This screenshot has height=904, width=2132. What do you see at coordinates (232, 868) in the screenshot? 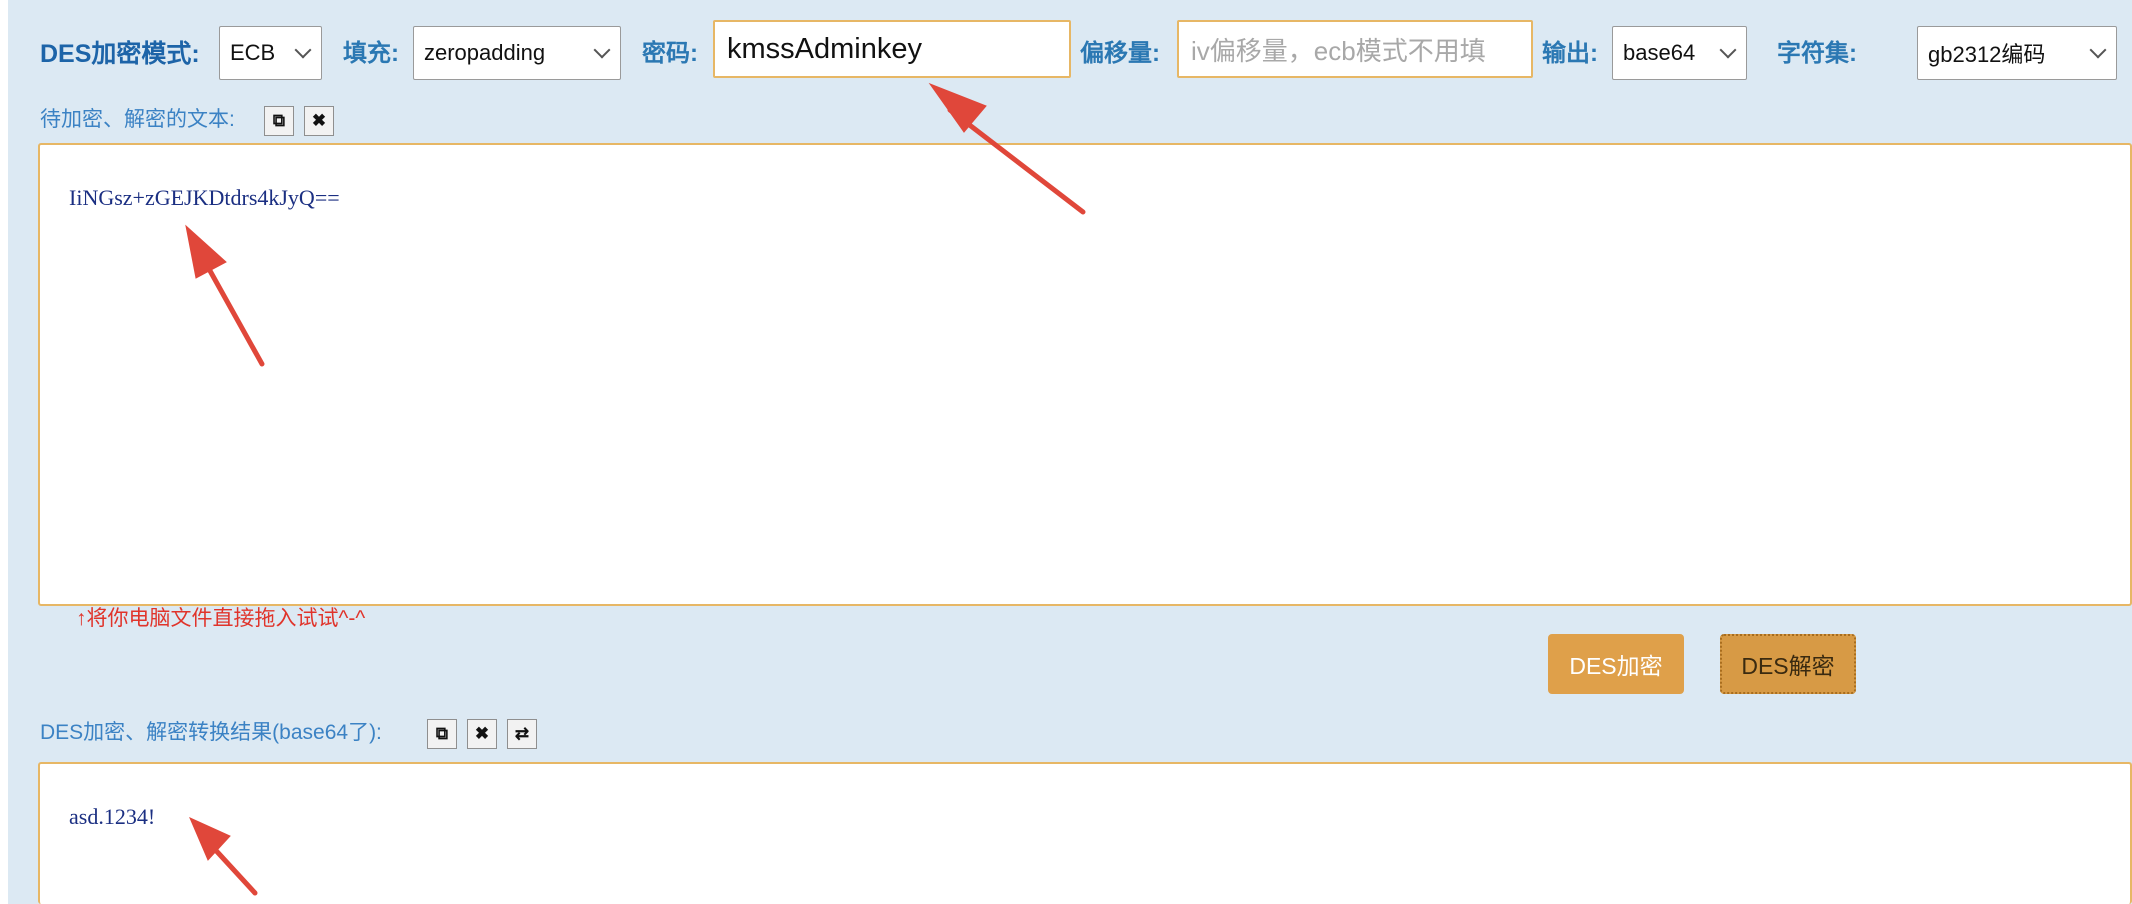
I see `arrow-to-output-text` at bounding box center [232, 868].